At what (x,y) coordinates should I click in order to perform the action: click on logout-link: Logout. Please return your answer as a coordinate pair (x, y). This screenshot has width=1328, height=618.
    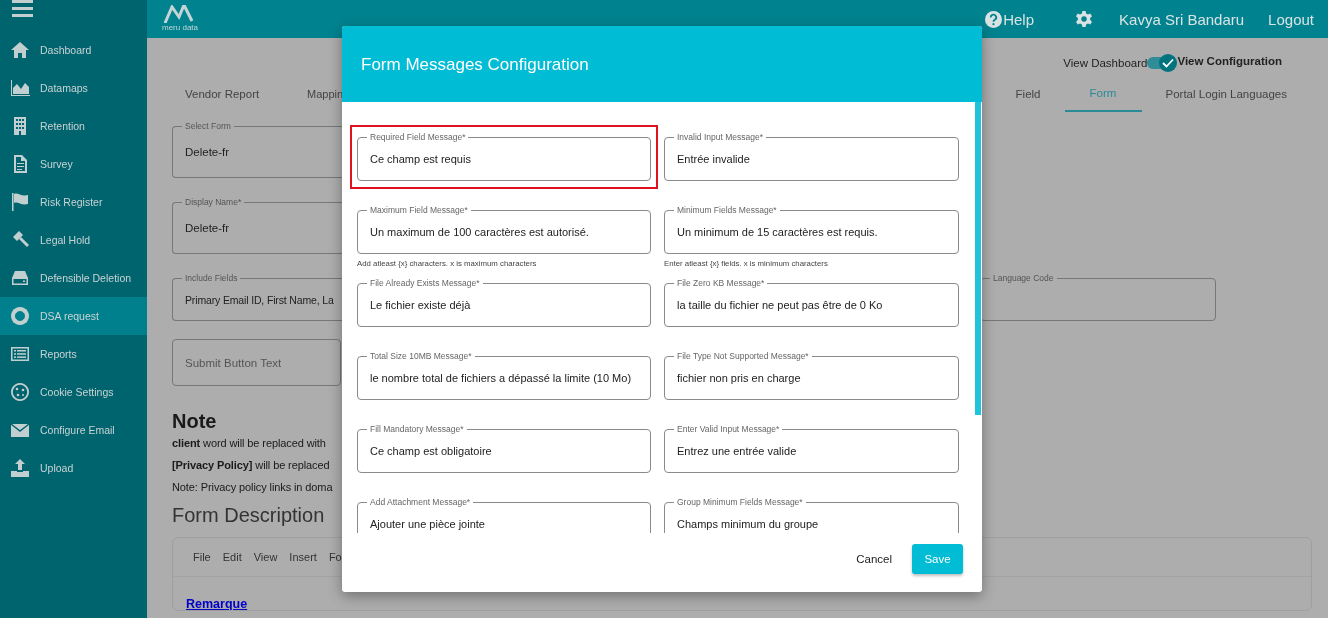
    Looking at the image, I should click on (1291, 19).